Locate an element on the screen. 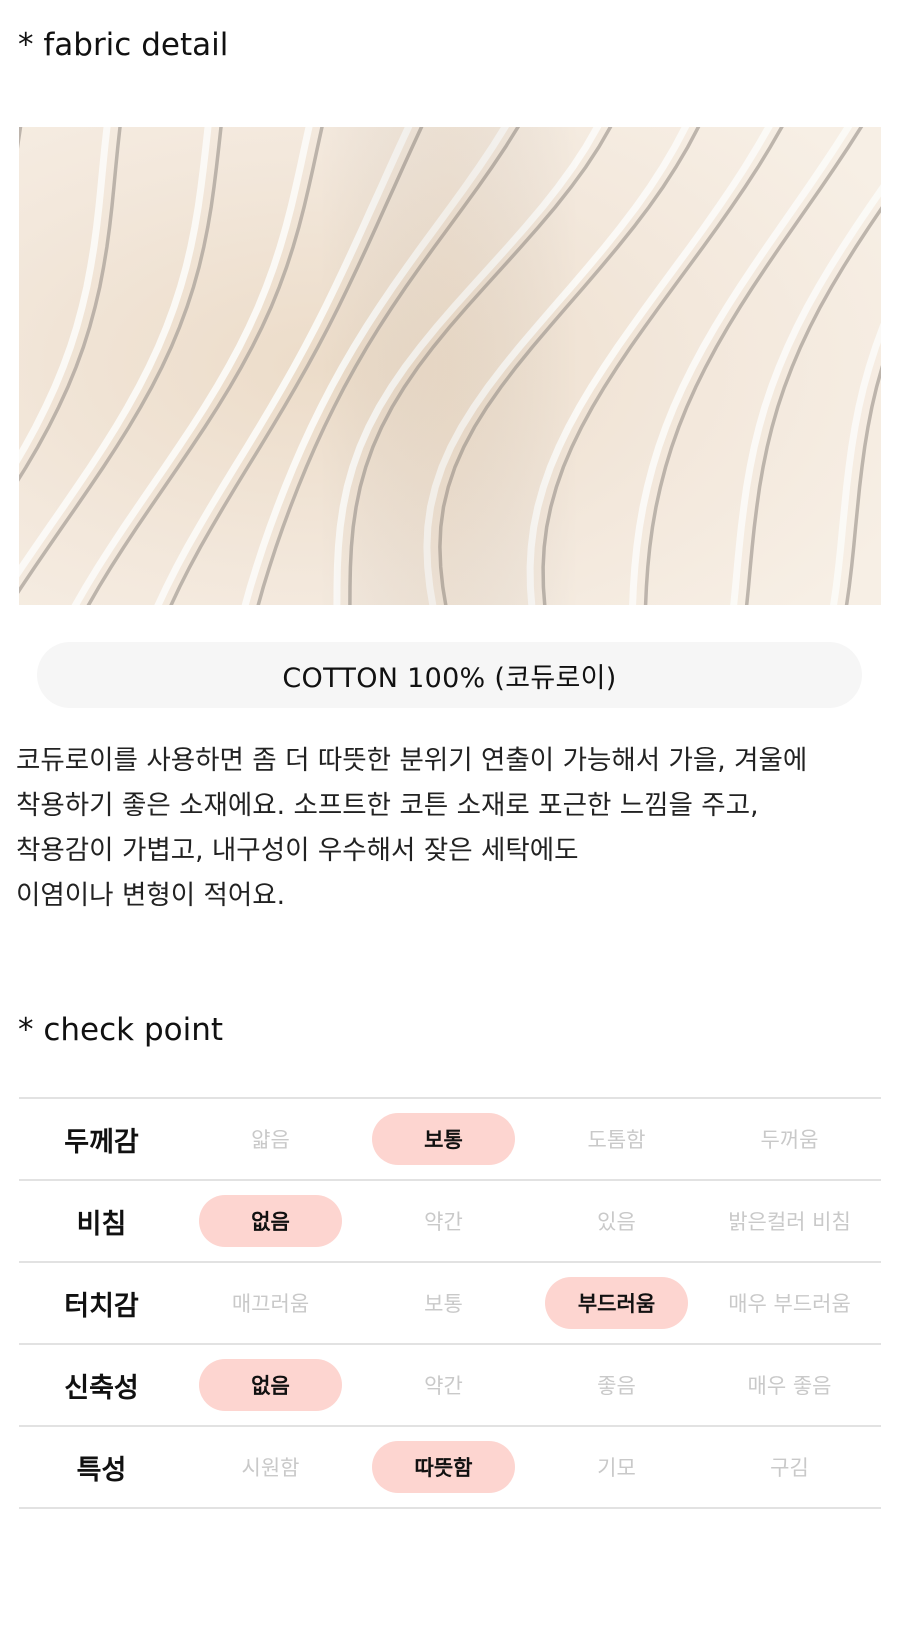 The width and height of the screenshot is (900, 1651). check-option: 밝은컬러 비침 is located at coordinates (789, 1221).